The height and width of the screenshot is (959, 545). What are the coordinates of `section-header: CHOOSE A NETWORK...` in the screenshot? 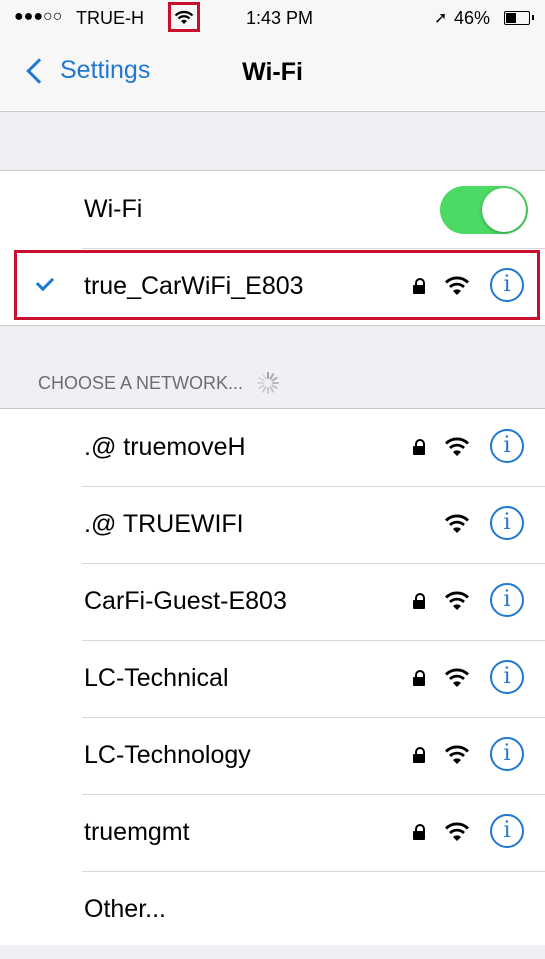 It's located at (159, 383).